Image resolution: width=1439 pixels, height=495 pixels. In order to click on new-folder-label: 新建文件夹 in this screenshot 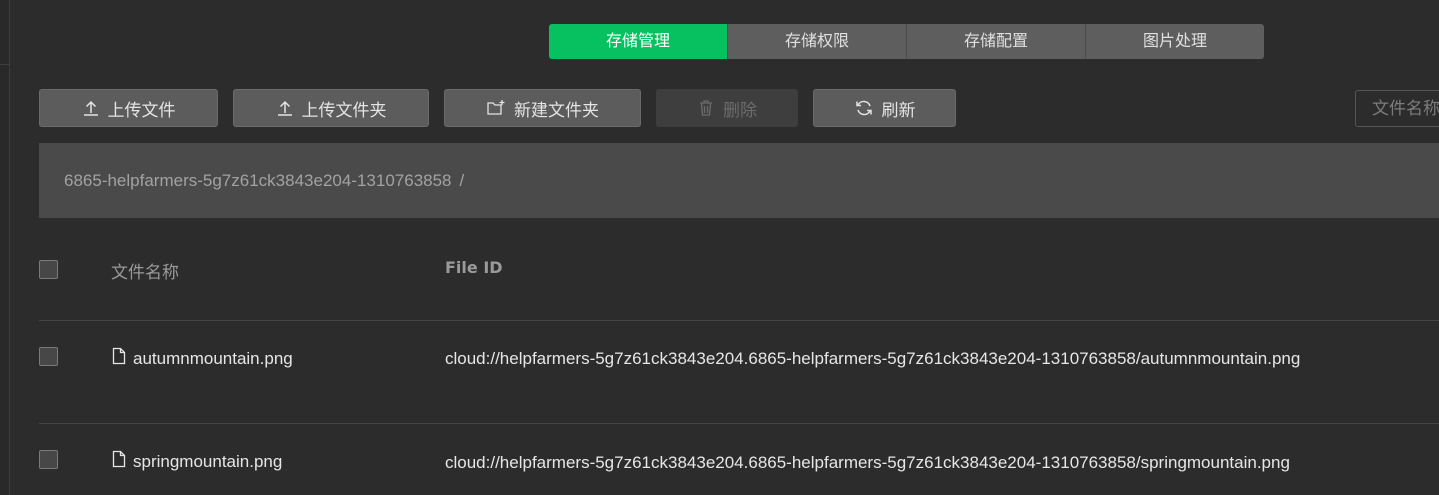, I will do `click(556, 110)`.